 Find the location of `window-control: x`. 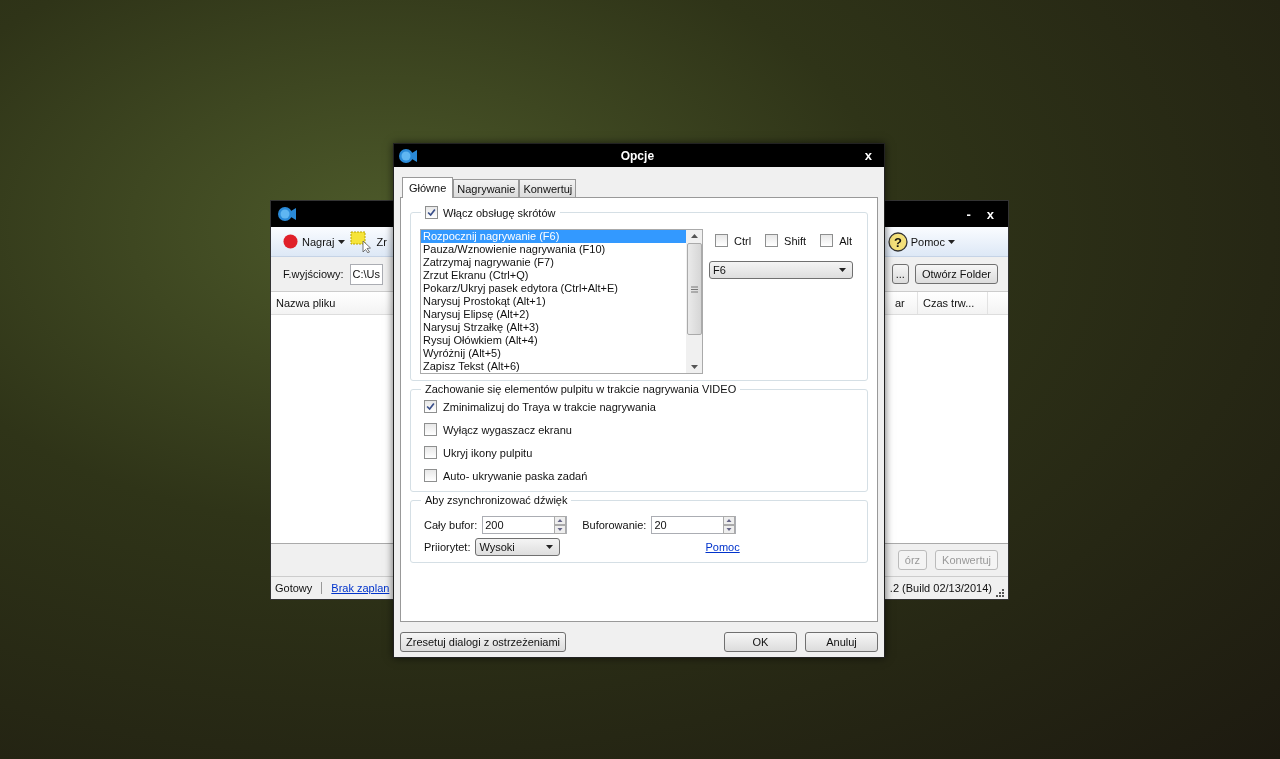

window-control: x is located at coordinates (990, 214).